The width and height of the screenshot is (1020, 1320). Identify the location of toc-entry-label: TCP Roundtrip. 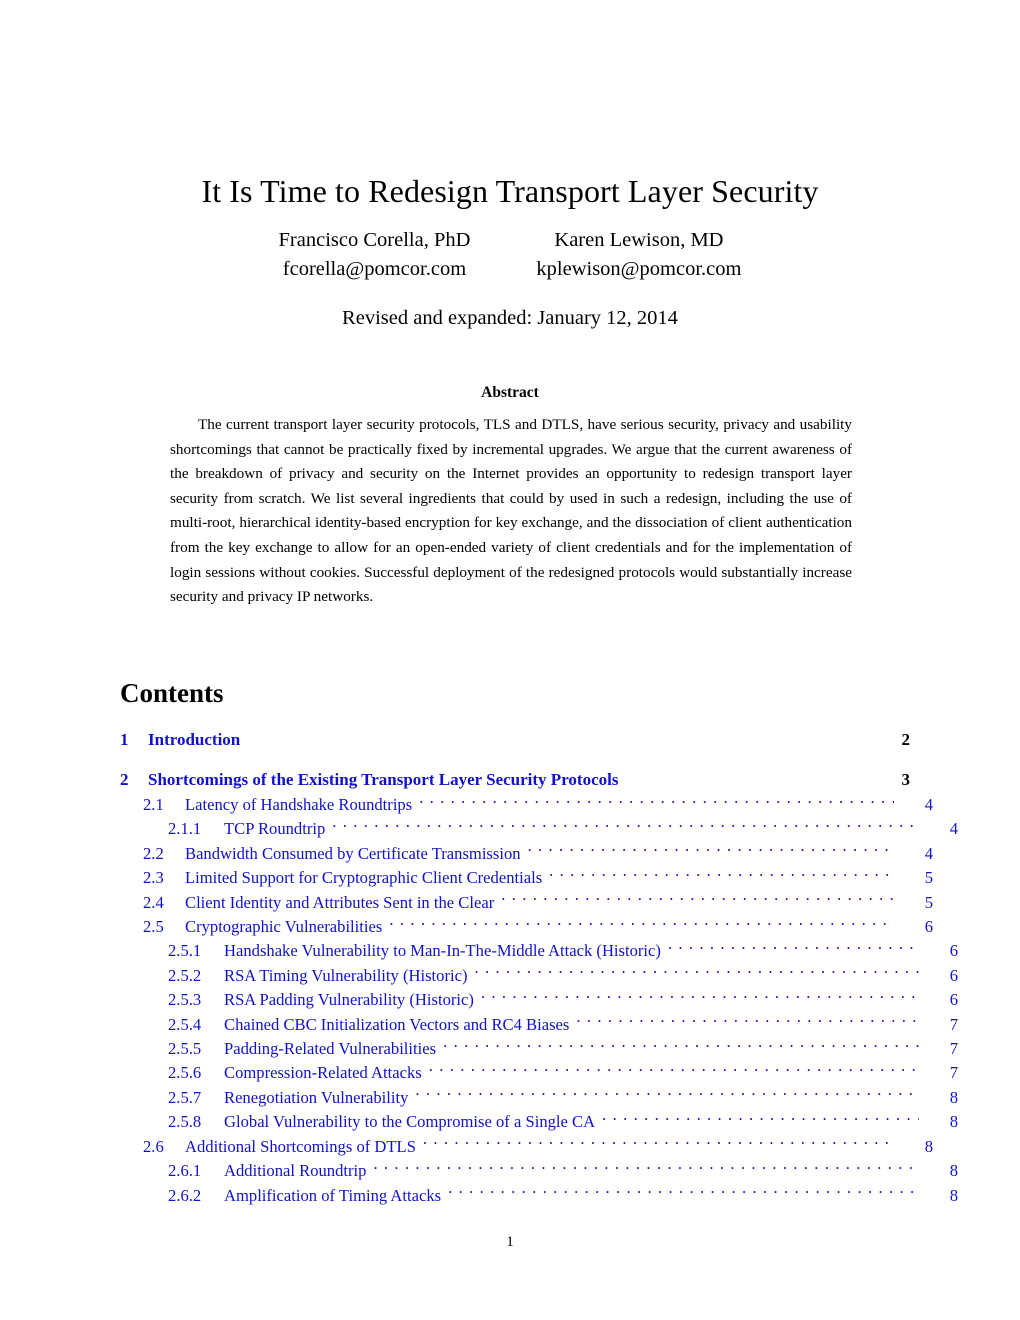
(275, 829).